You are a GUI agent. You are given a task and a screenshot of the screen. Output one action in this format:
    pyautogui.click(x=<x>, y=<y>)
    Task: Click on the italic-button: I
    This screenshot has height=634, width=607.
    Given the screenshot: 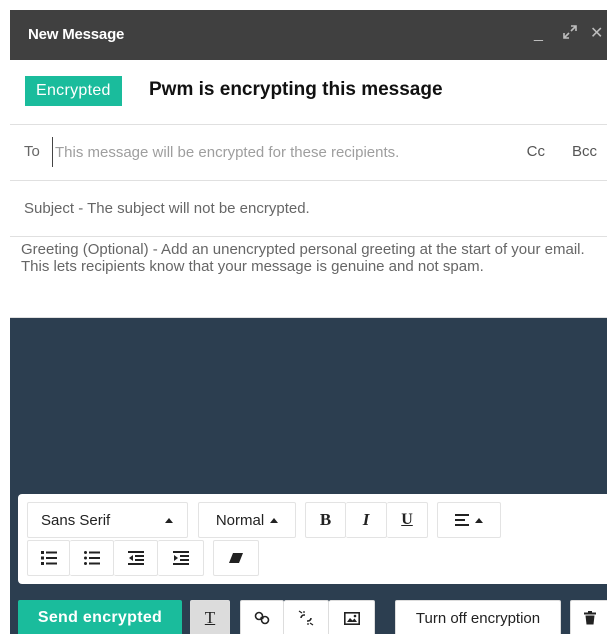 What is the action you would take?
    pyautogui.click(x=366, y=520)
    